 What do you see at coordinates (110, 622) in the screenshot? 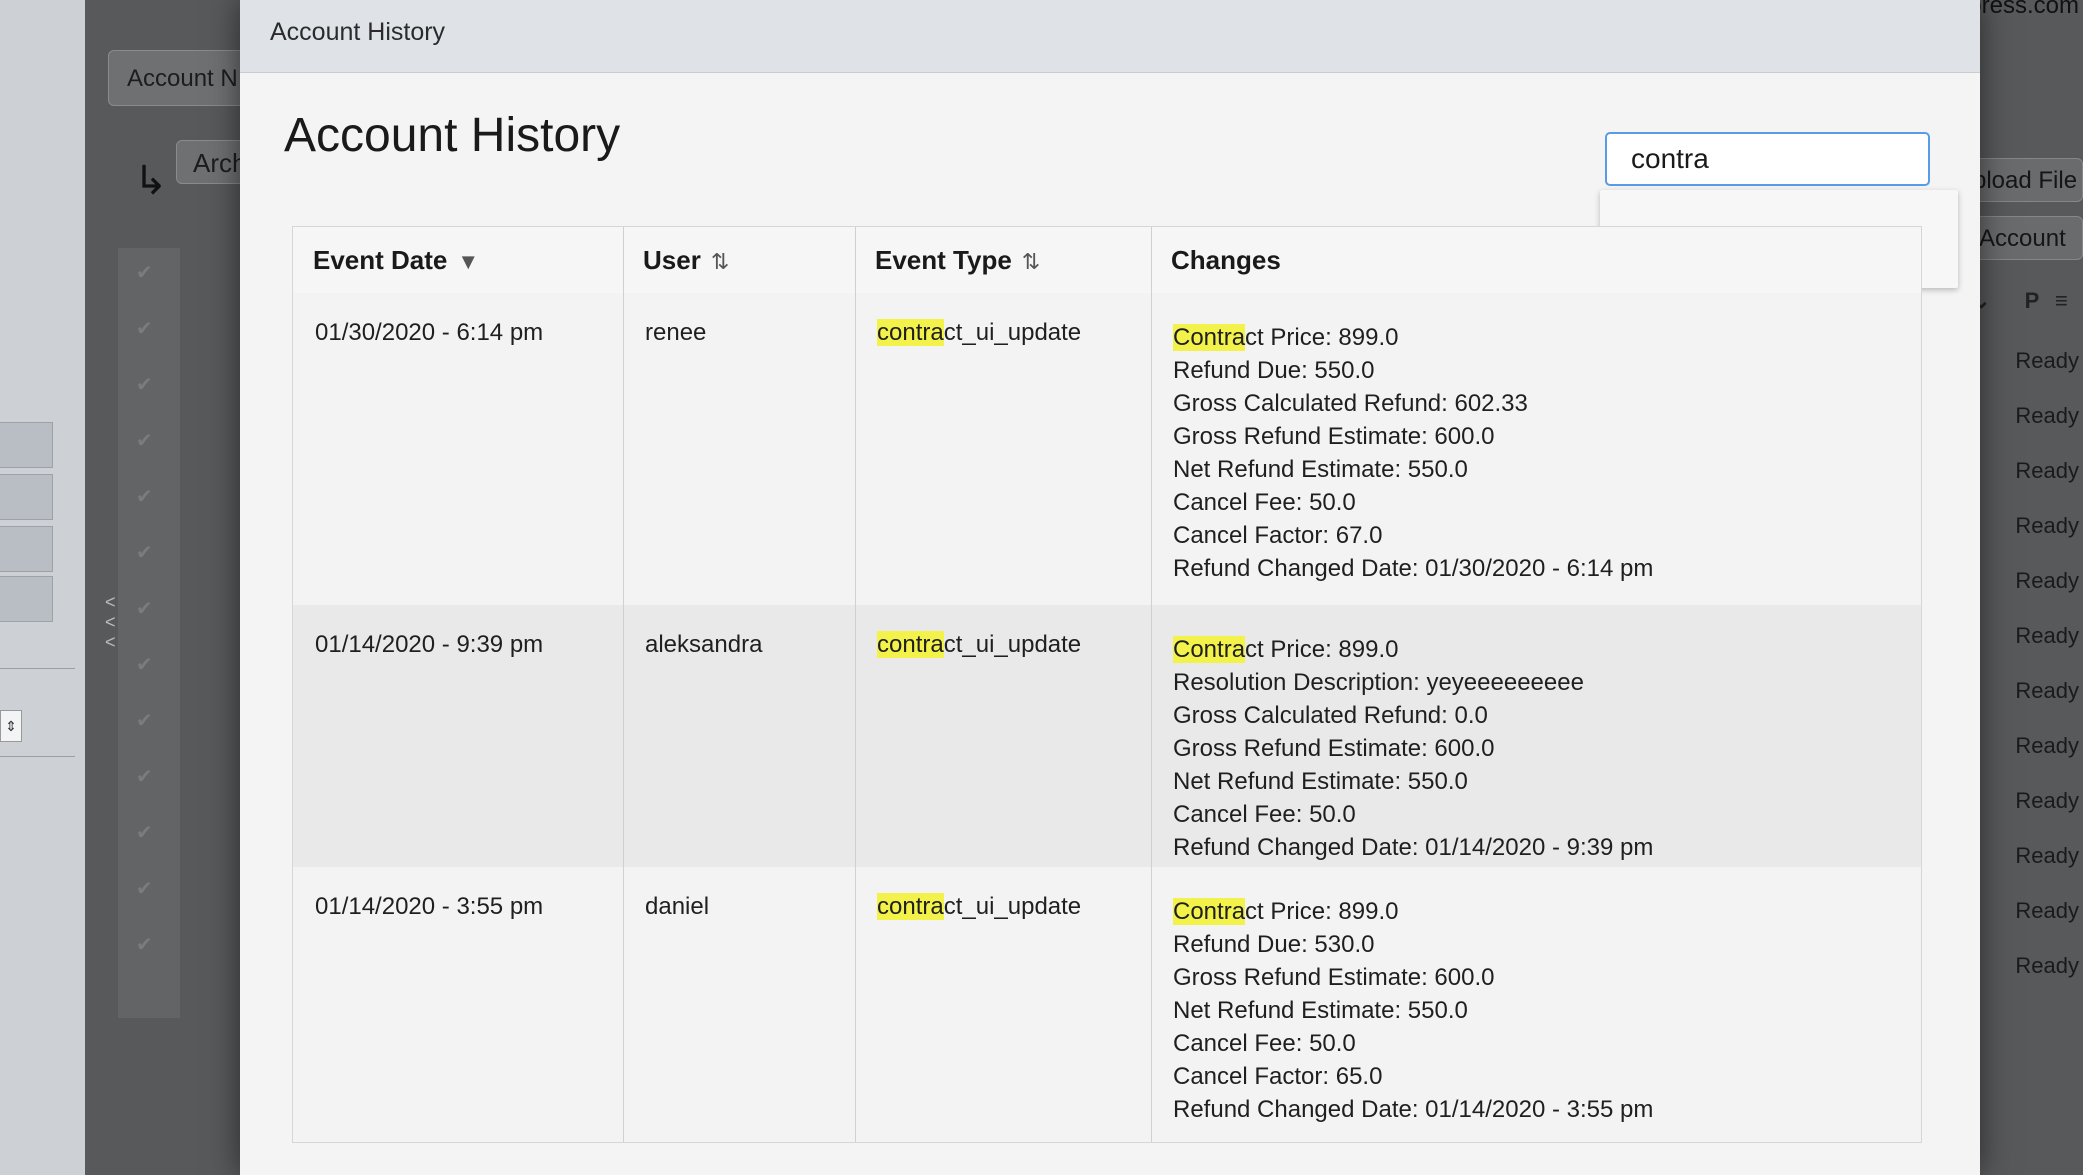
I see `collapse-chevrons-icon: < < <` at bounding box center [110, 622].